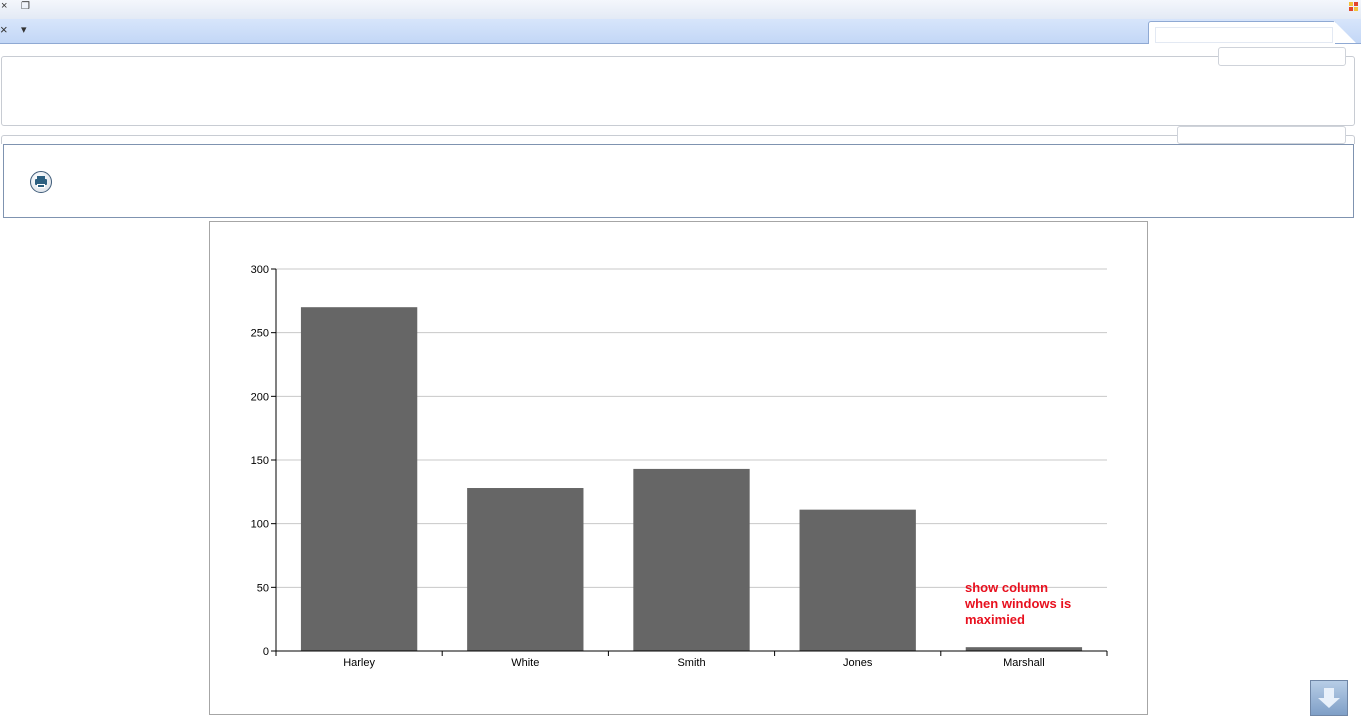 This screenshot has width=1361, height=723. Describe the element at coordinates (1024, 663) in the screenshot. I see `x-tick-label: Marshall` at that location.